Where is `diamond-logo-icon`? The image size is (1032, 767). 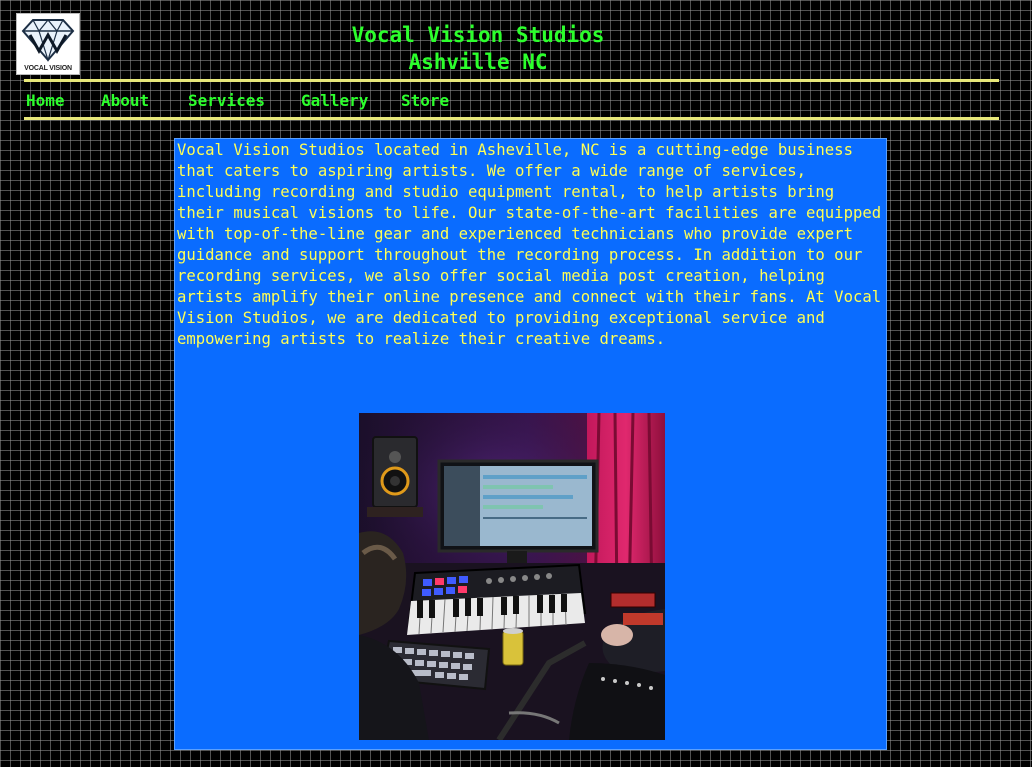
diamond-logo-icon is located at coordinates (48, 41).